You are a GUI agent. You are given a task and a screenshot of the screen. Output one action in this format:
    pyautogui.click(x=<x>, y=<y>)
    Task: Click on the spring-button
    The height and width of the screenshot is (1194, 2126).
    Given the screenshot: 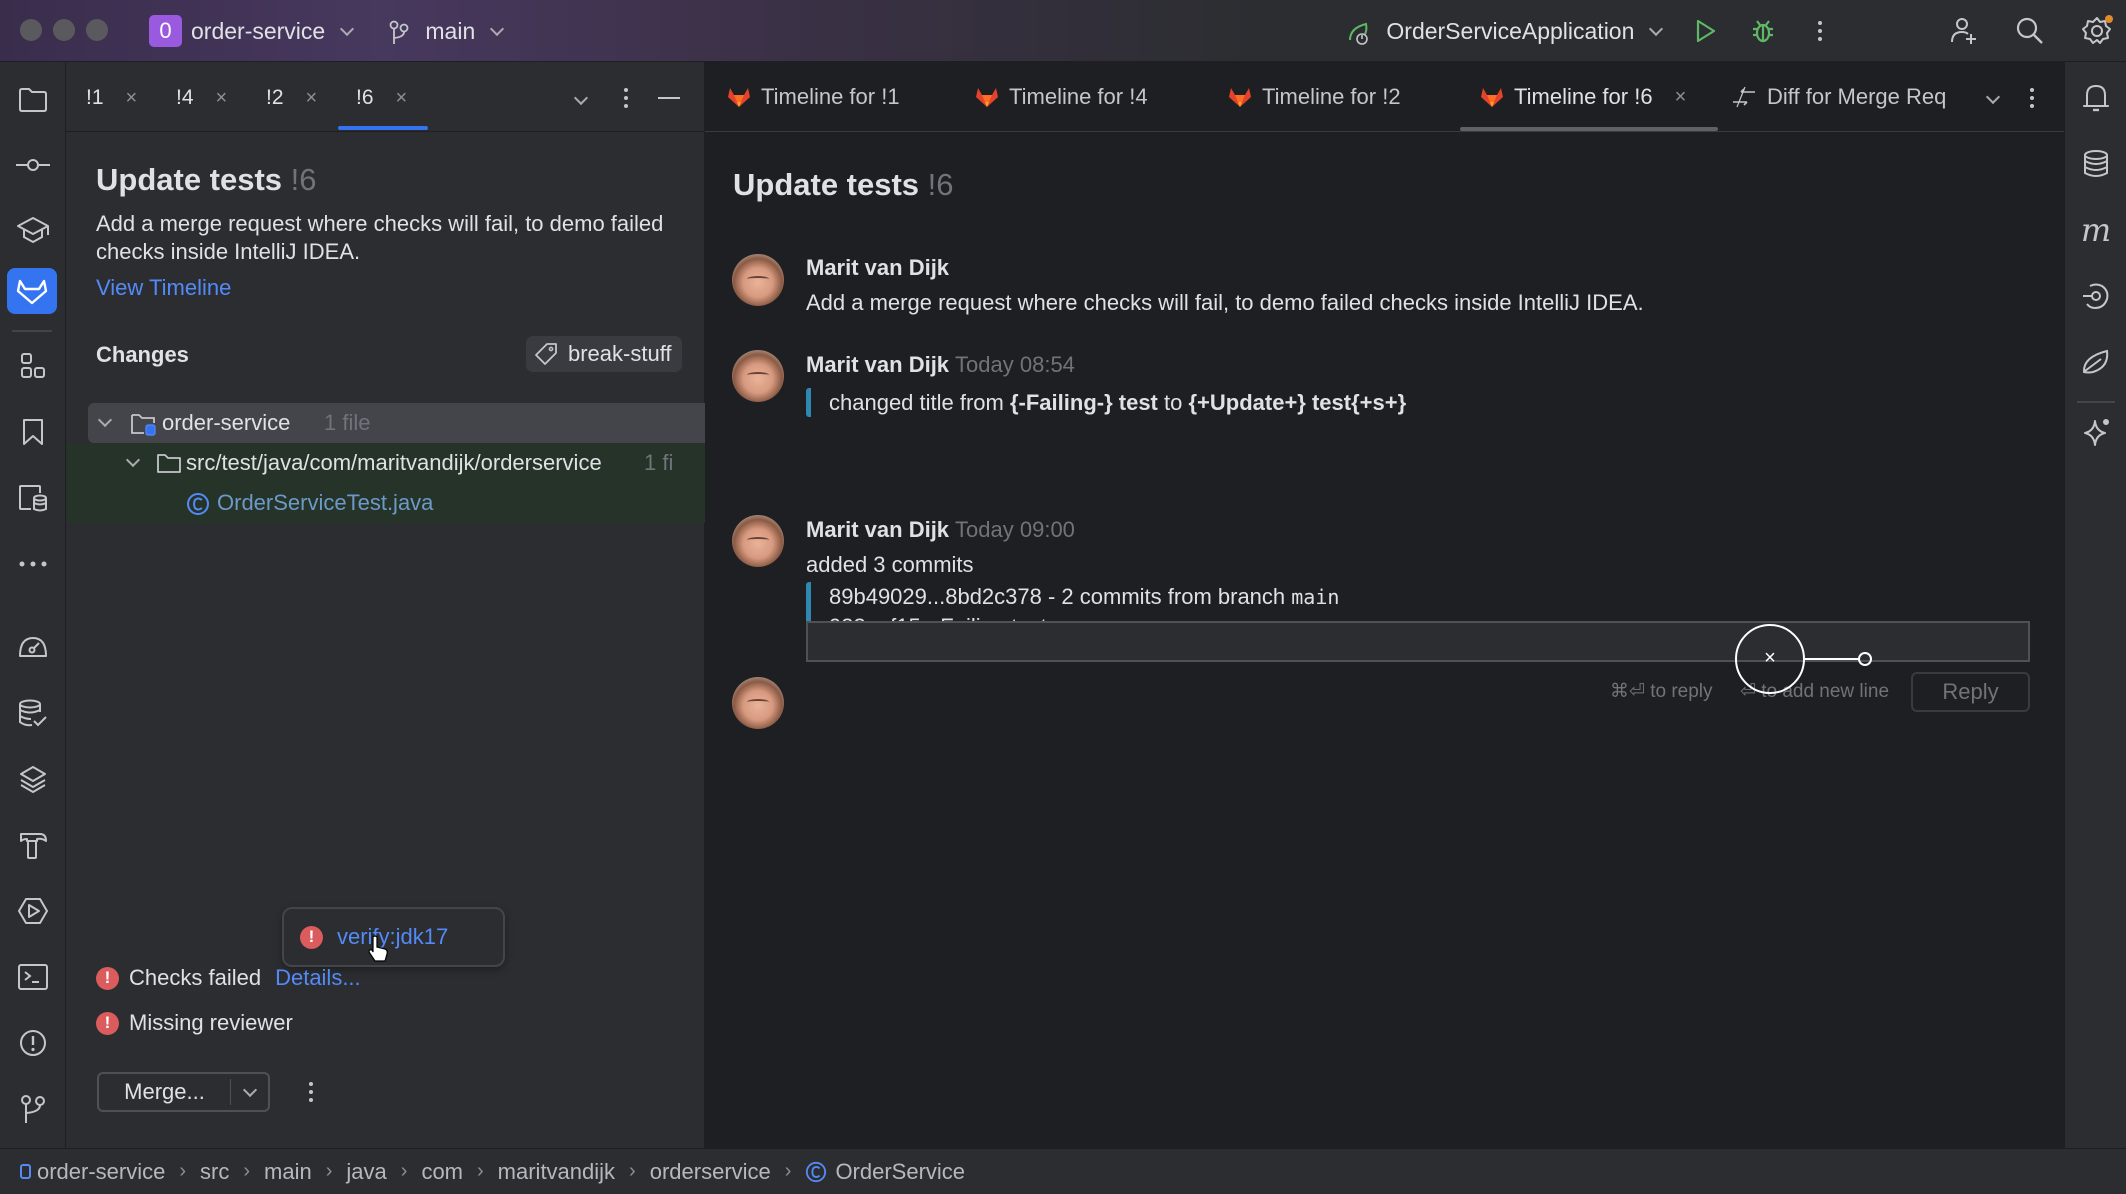 What is the action you would take?
    pyautogui.click(x=2096, y=362)
    